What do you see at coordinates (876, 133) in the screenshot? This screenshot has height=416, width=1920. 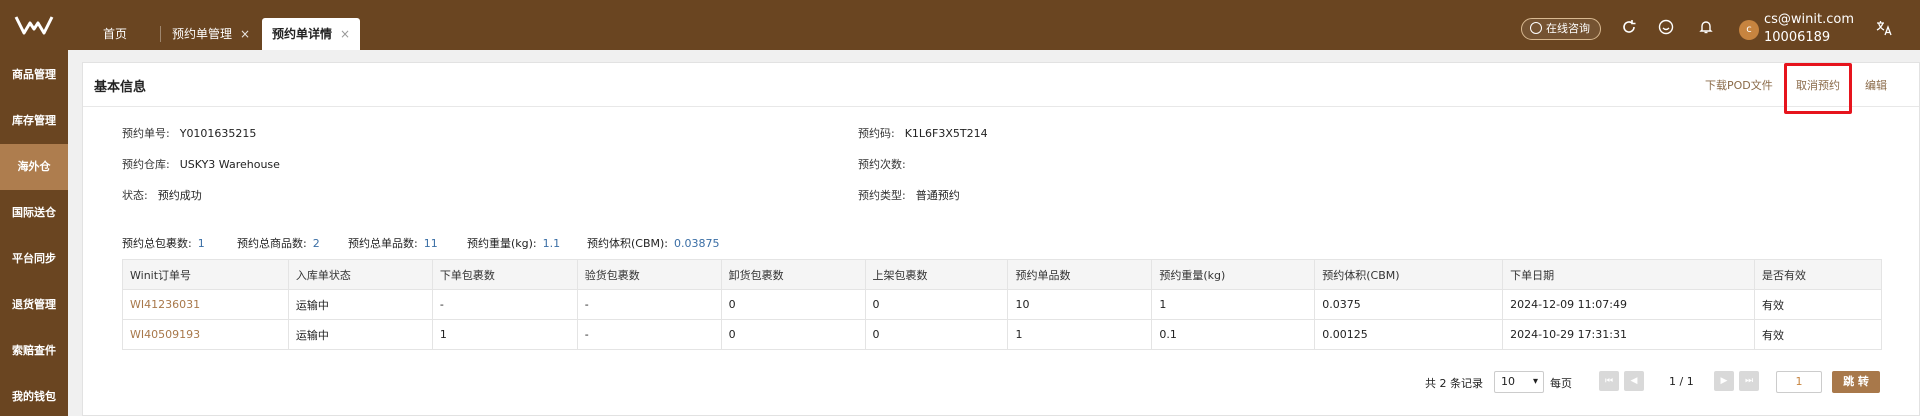 I see `code-label: 预约码:` at bounding box center [876, 133].